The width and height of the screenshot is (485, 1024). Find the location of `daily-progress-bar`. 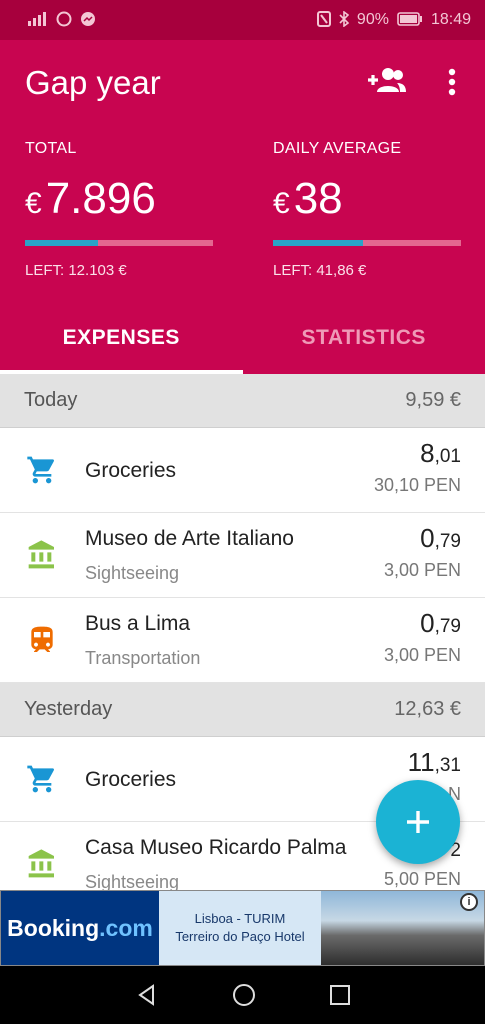

daily-progress-bar is located at coordinates (367, 243).